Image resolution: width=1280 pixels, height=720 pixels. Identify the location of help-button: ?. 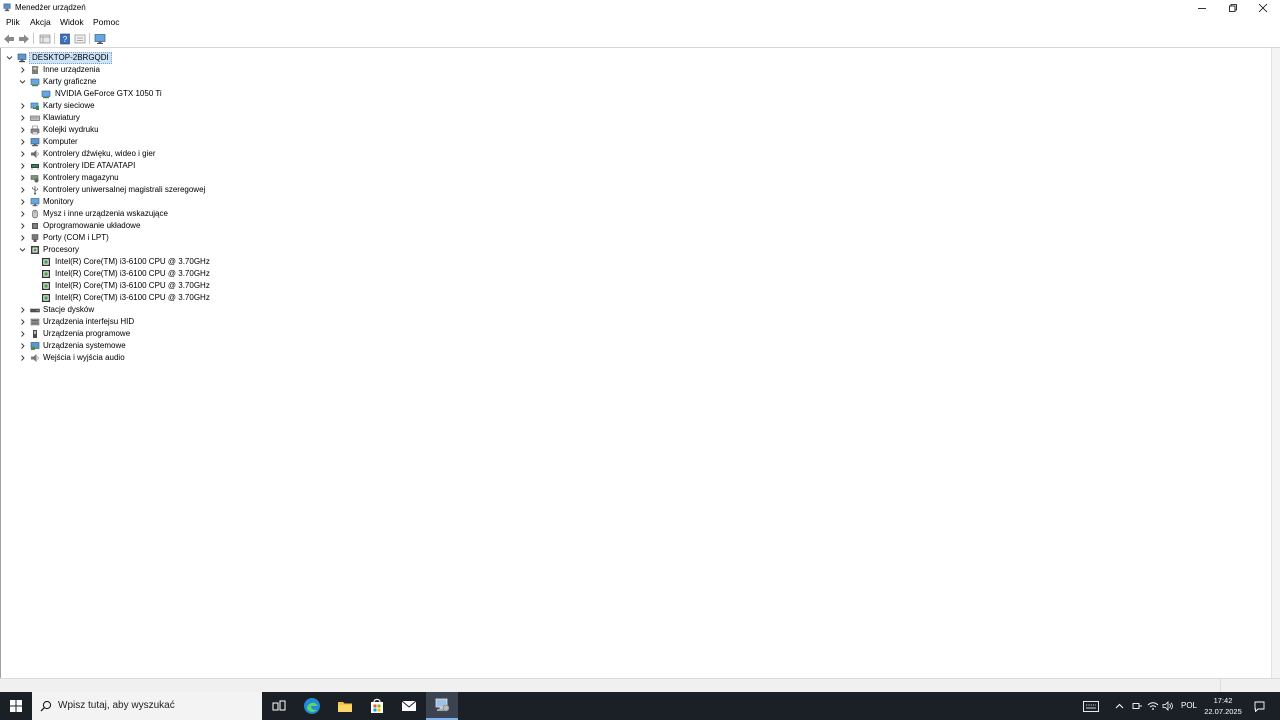
(64, 38).